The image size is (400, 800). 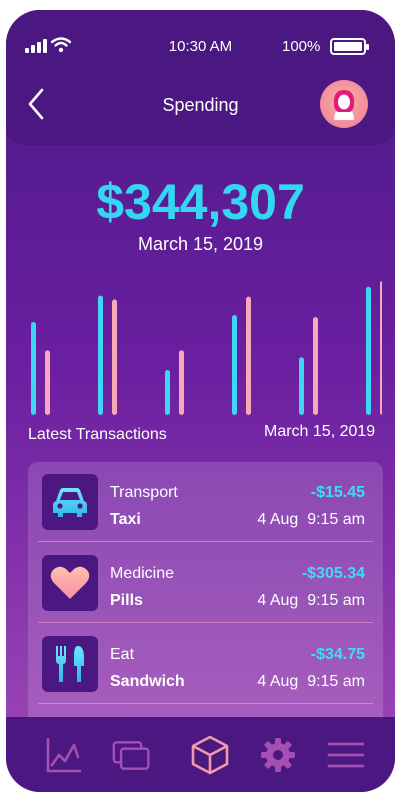 What do you see at coordinates (205, 664) in the screenshot?
I see `transaction-row: Eat Sandwich -$34.75 4 Aug 9:15 am` at bounding box center [205, 664].